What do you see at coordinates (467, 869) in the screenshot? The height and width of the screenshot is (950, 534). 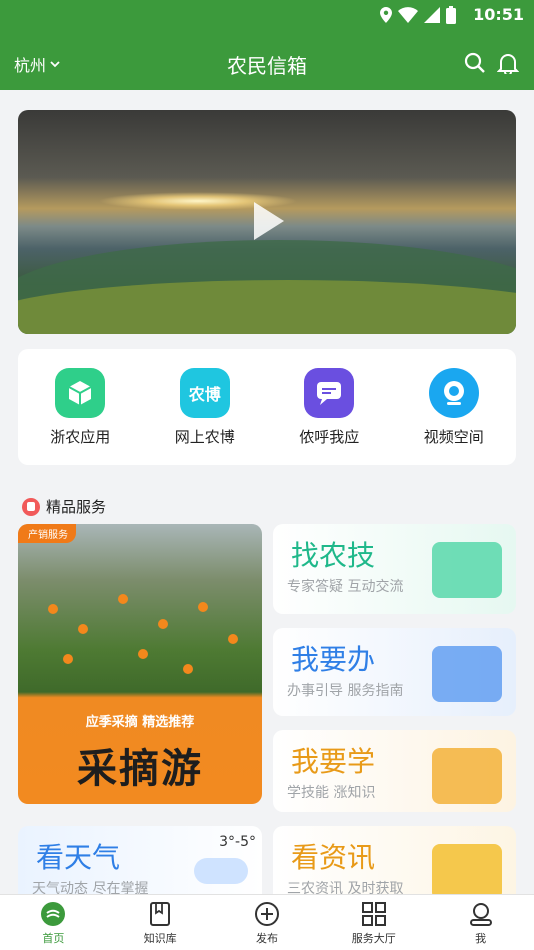 I see `document-icon` at bounding box center [467, 869].